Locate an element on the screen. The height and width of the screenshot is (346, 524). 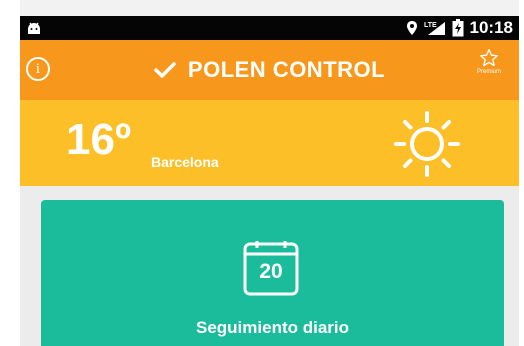
right-margin is located at coordinates (521, 173).